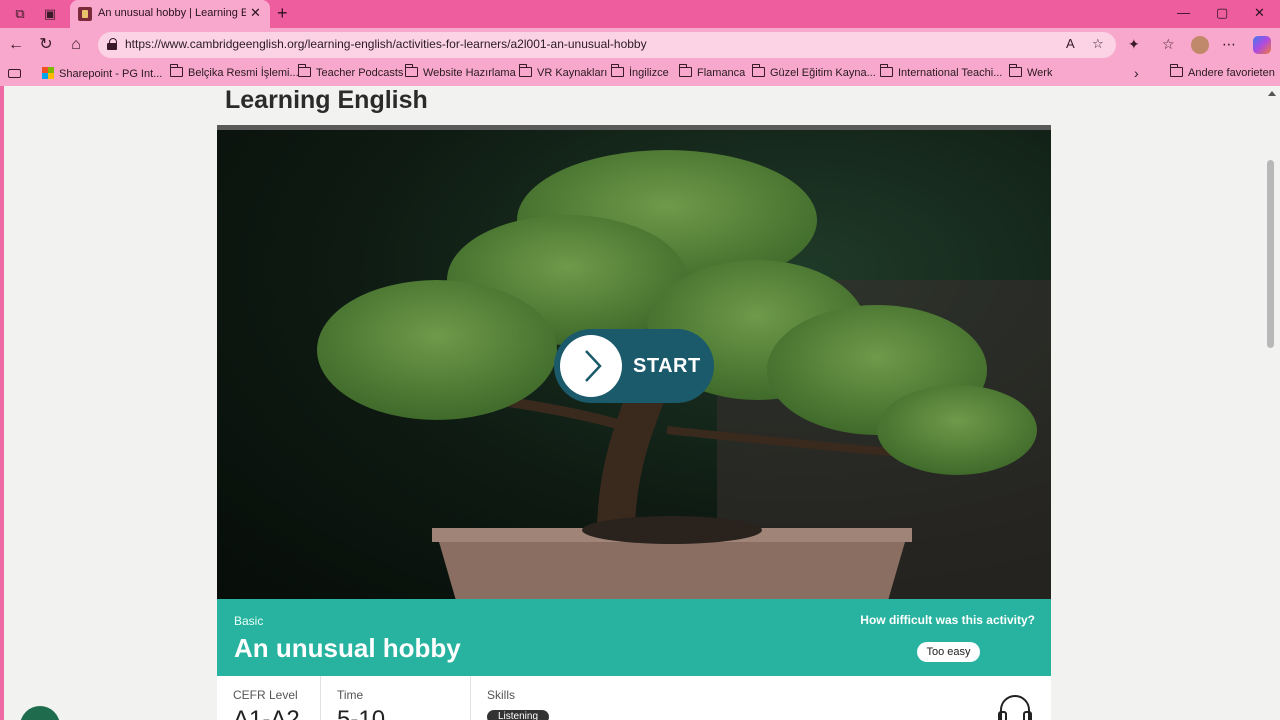 This screenshot has height=720, width=1280. What do you see at coordinates (282, 13) in the screenshot?
I see `new-tab-button: +` at bounding box center [282, 13].